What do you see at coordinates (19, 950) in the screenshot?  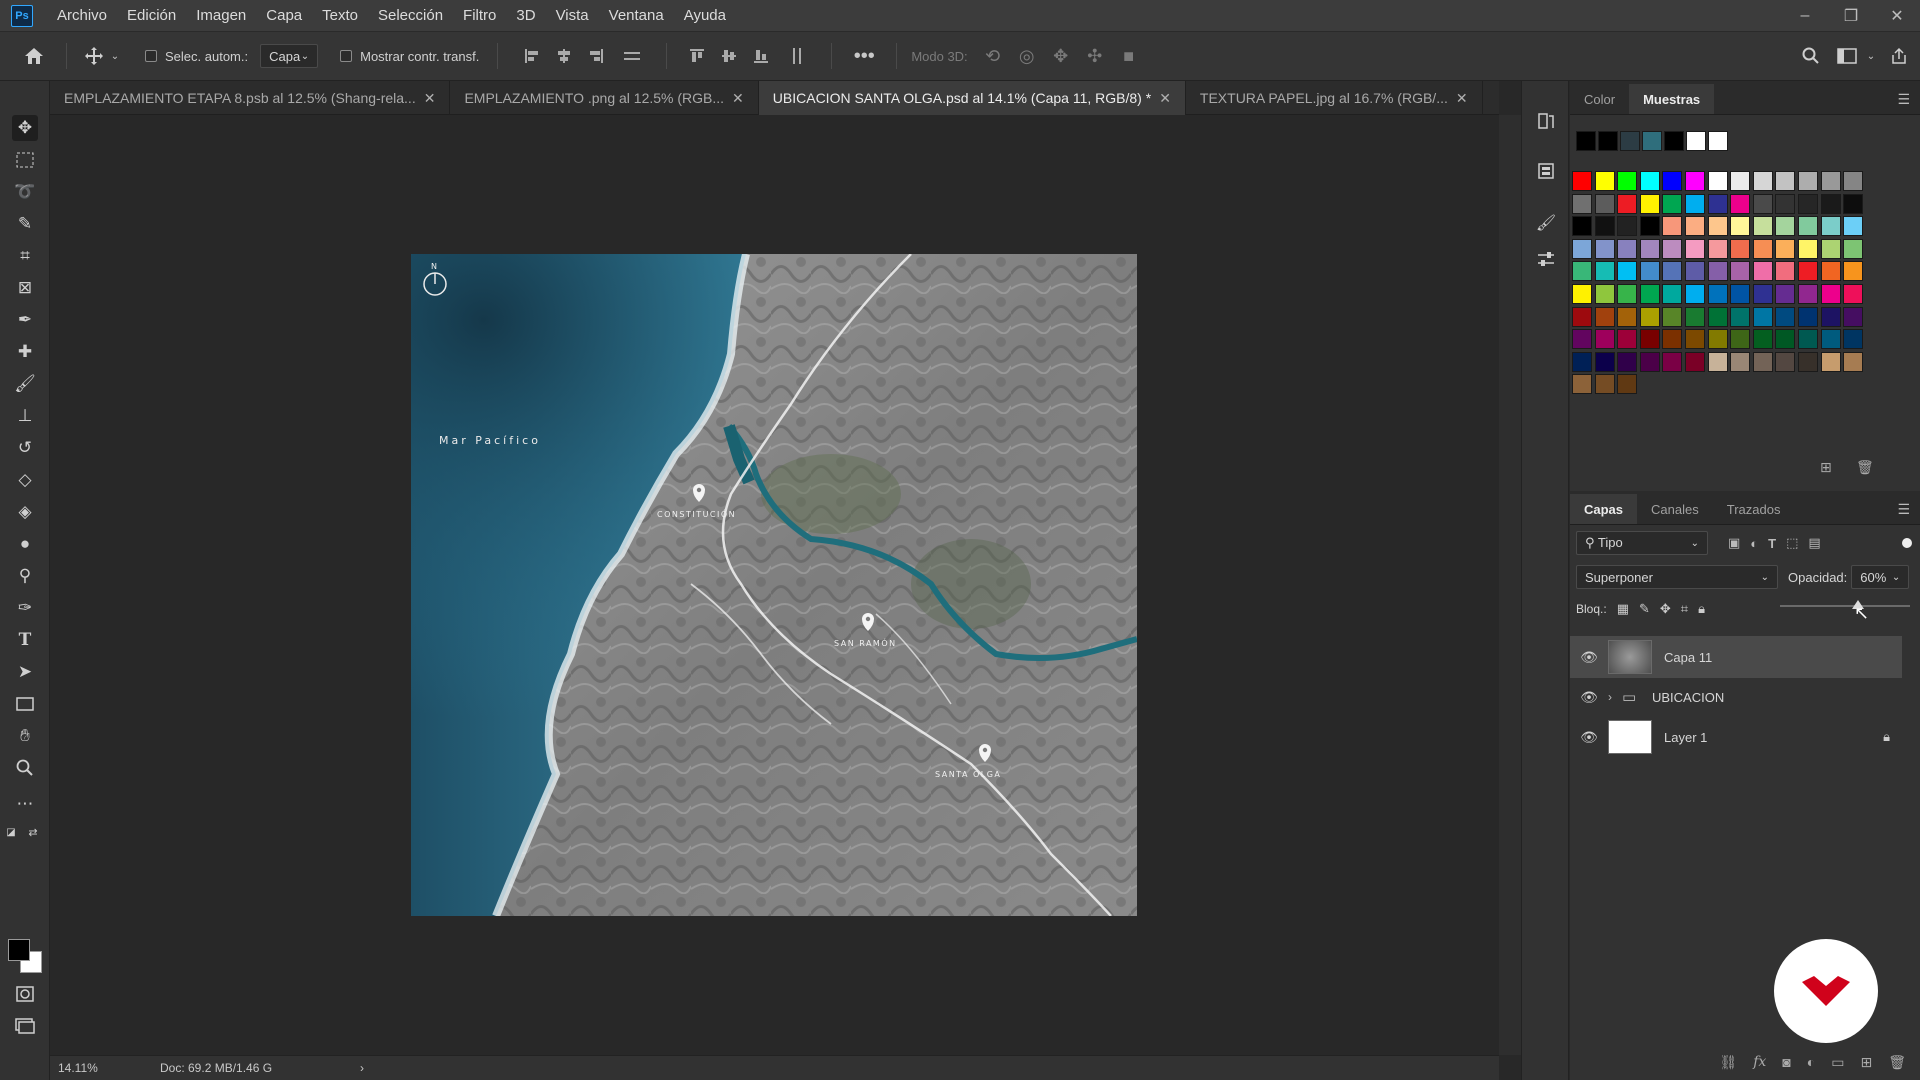 I see `foreground-color` at bounding box center [19, 950].